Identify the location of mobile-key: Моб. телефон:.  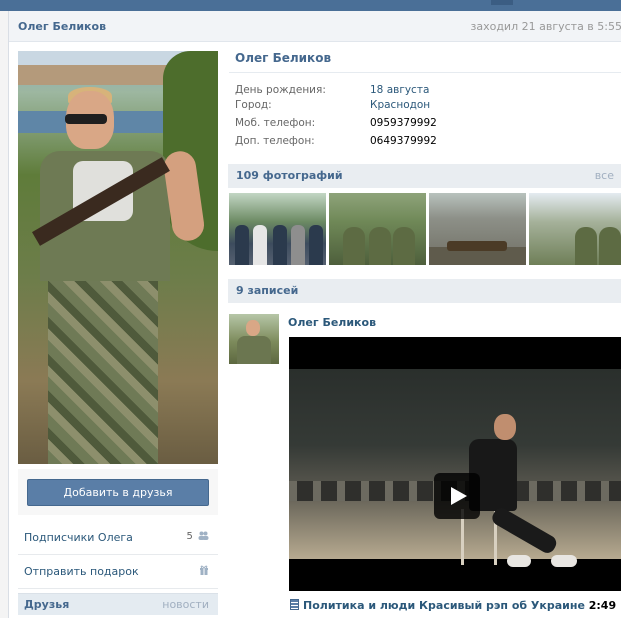
(275, 123).